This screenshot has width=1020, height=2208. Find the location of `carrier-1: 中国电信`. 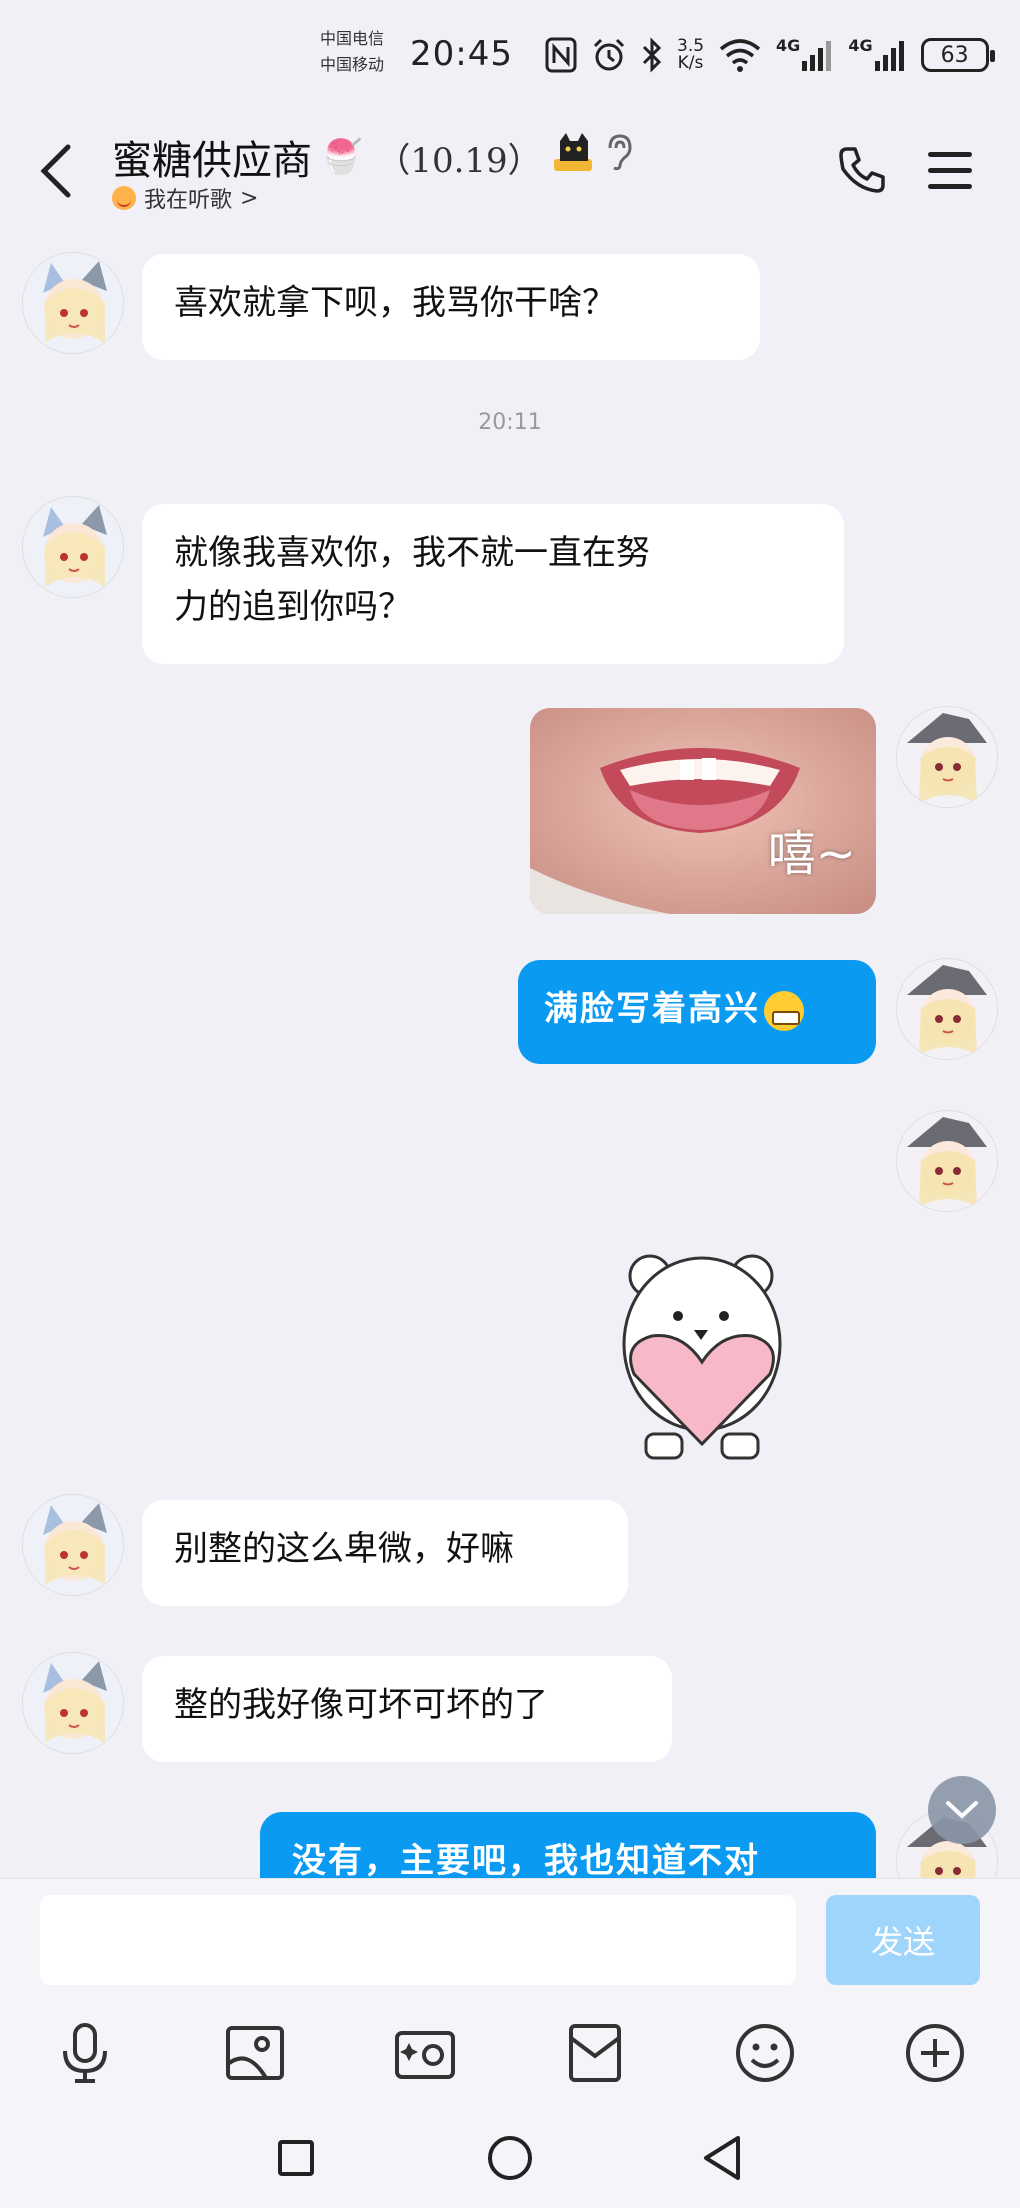

carrier-1: 中国电信 is located at coordinates (352, 38).